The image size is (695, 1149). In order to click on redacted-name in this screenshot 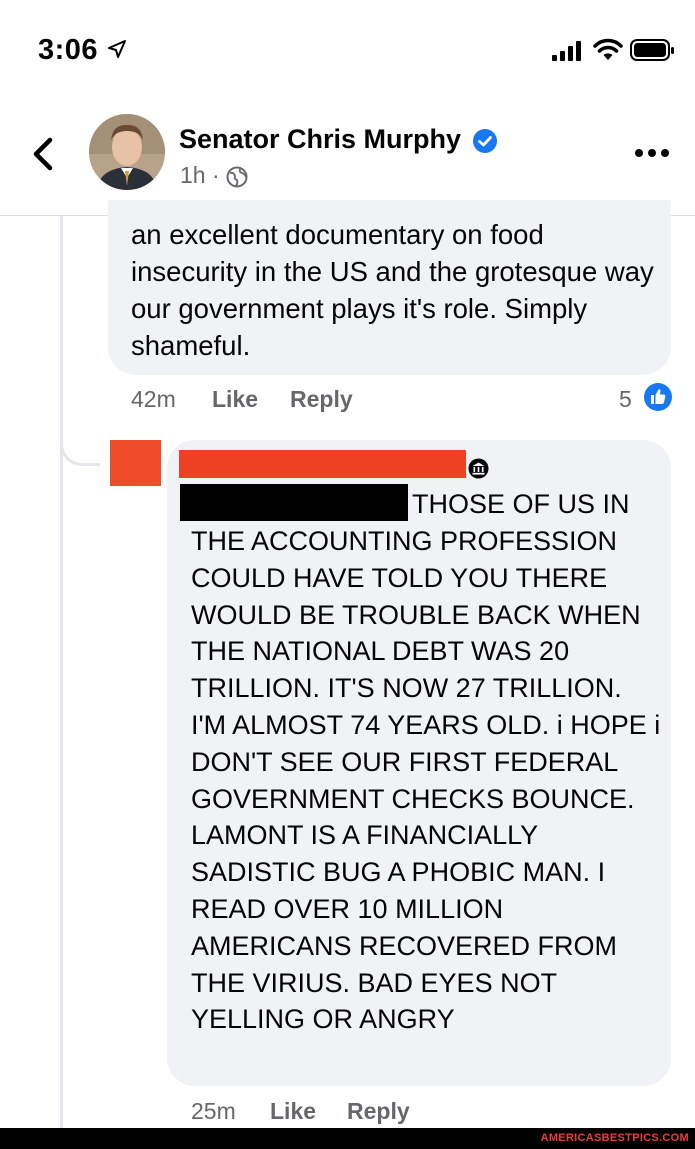, I will do `click(322, 464)`.